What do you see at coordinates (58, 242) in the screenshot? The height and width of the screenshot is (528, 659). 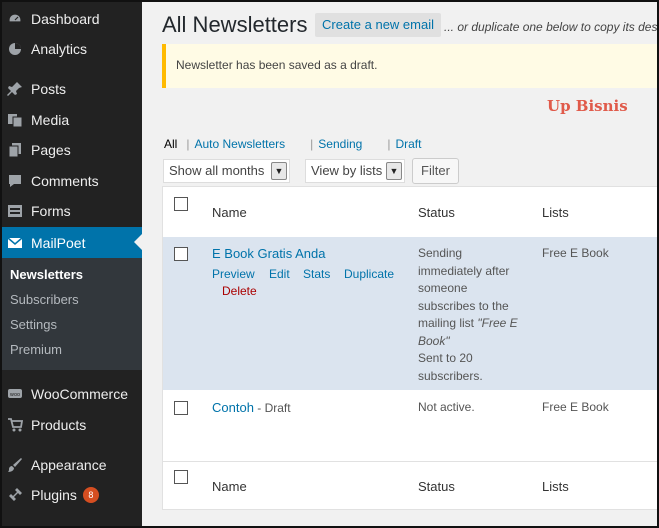 I see `menu-mailpoet-label: MailPoet` at bounding box center [58, 242].